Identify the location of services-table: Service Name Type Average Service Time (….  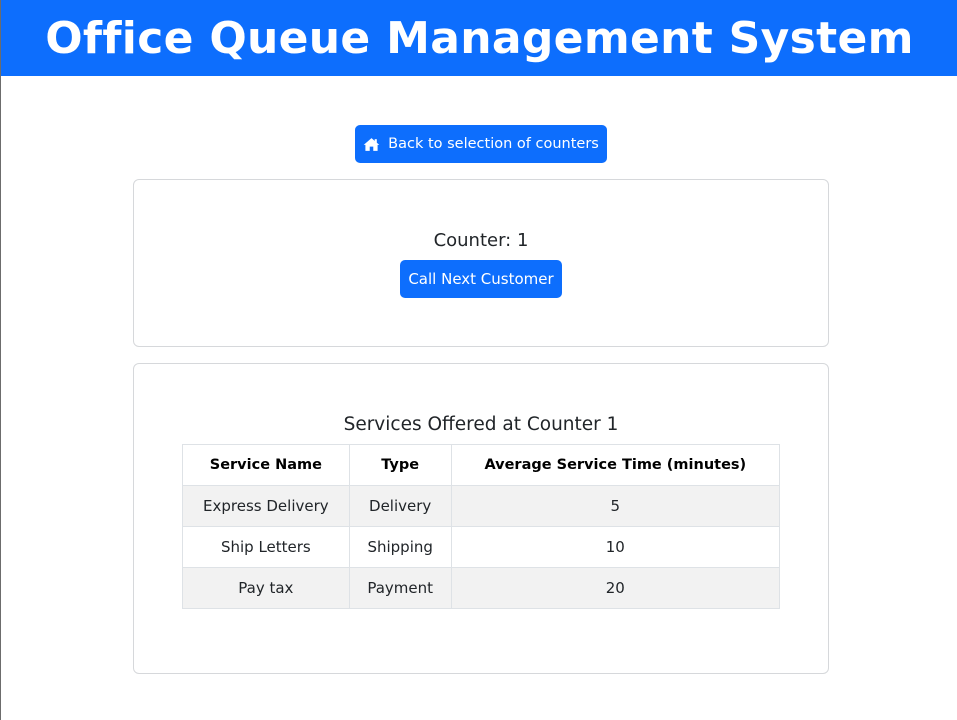
(481, 526).